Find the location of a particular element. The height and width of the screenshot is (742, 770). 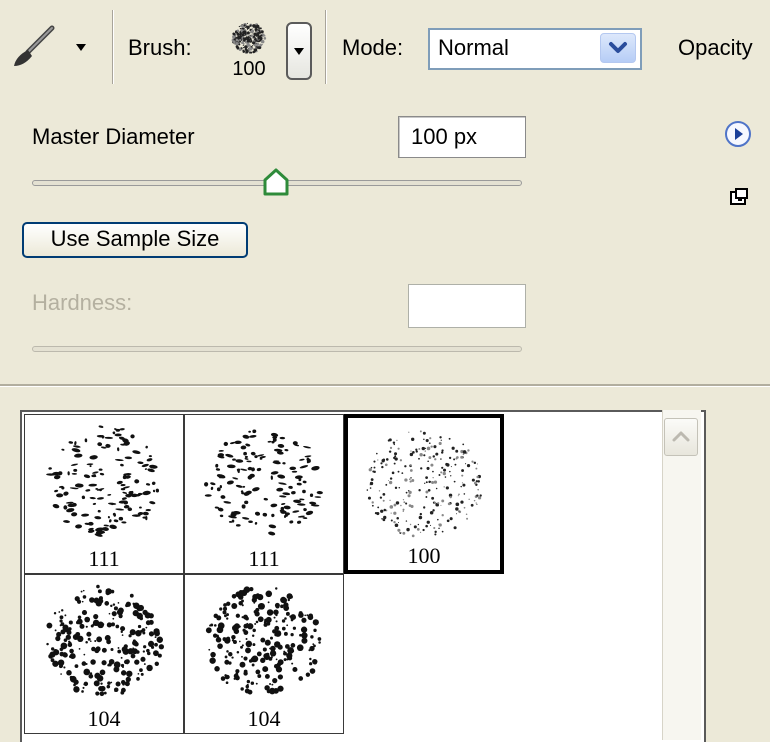

slider-thumb-icon is located at coordinates (276, 183).